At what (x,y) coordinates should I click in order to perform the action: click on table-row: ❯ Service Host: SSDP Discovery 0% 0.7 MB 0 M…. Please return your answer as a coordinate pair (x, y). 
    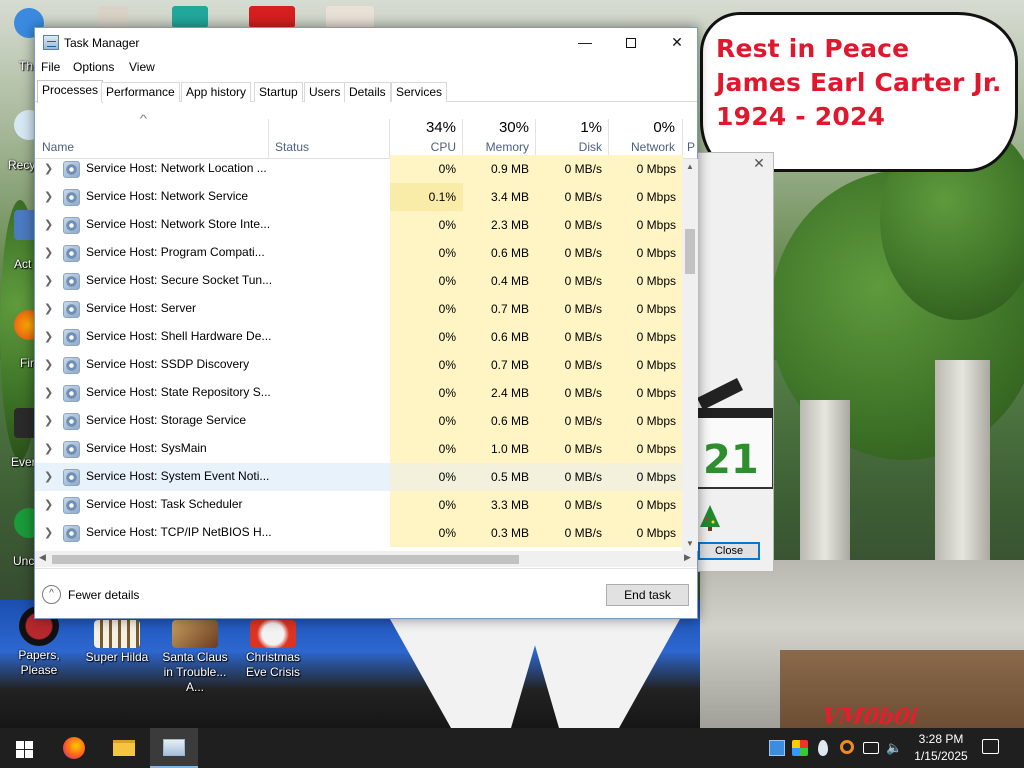
    Looking at the image, I should click on (359, 365).